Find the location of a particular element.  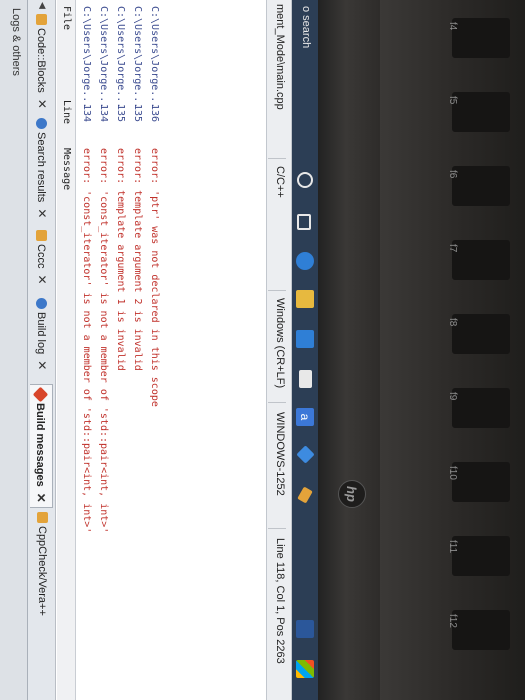

key-f9: f9 is located at coordinates (478, 408).